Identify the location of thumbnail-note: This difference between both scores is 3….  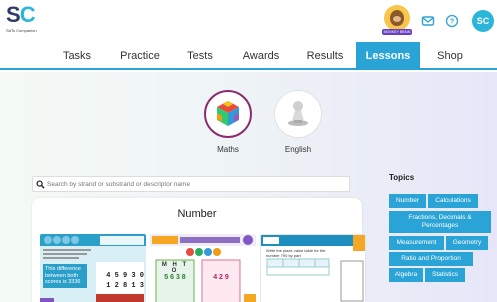
(63, 275).